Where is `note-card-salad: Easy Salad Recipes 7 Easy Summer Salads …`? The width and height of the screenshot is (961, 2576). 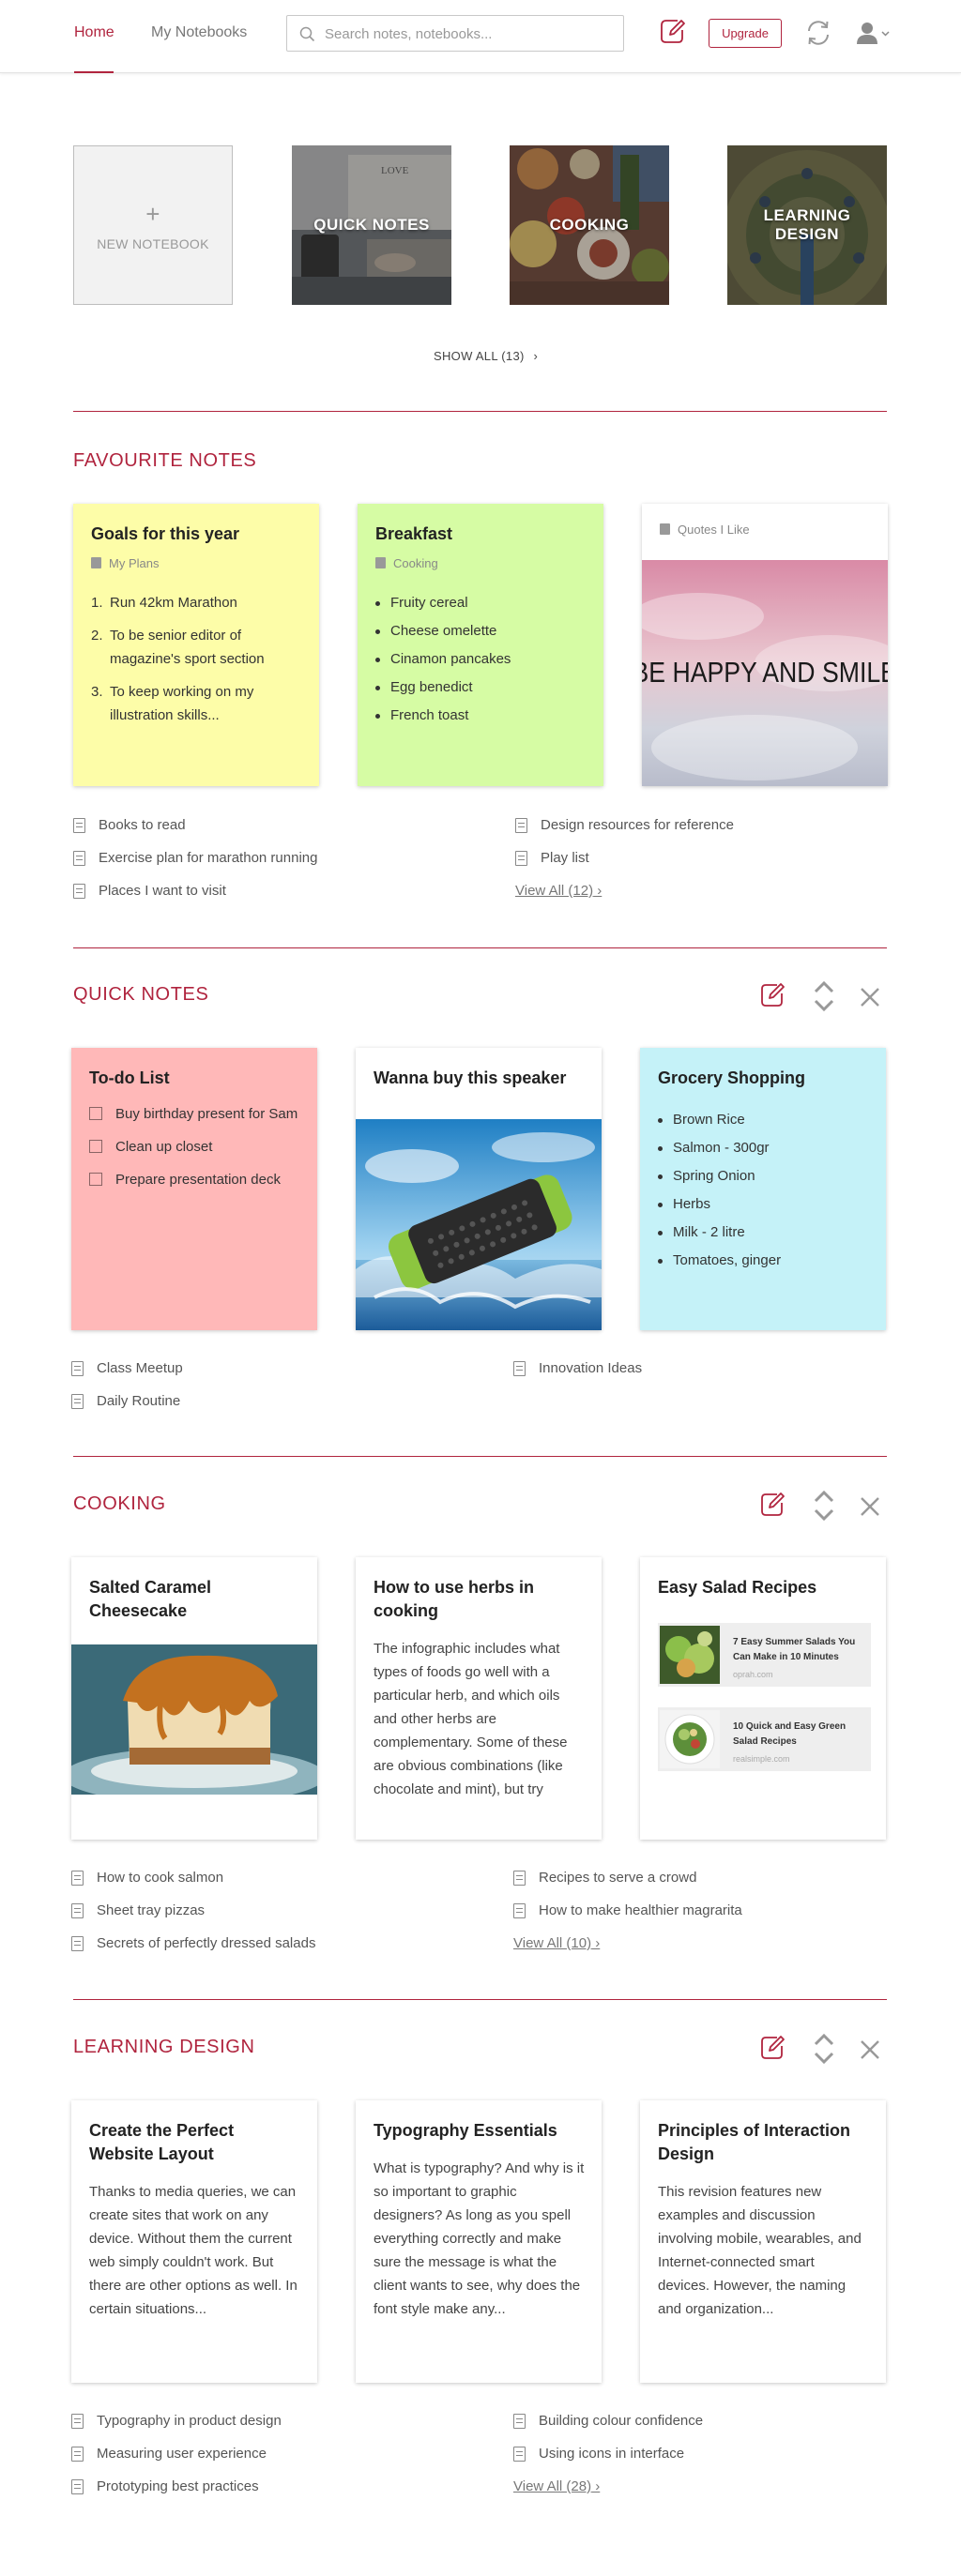
note-card-salad: Easy Salad Recipes 7 Easy Summer Salads … is located at coordinates (763, 1698).